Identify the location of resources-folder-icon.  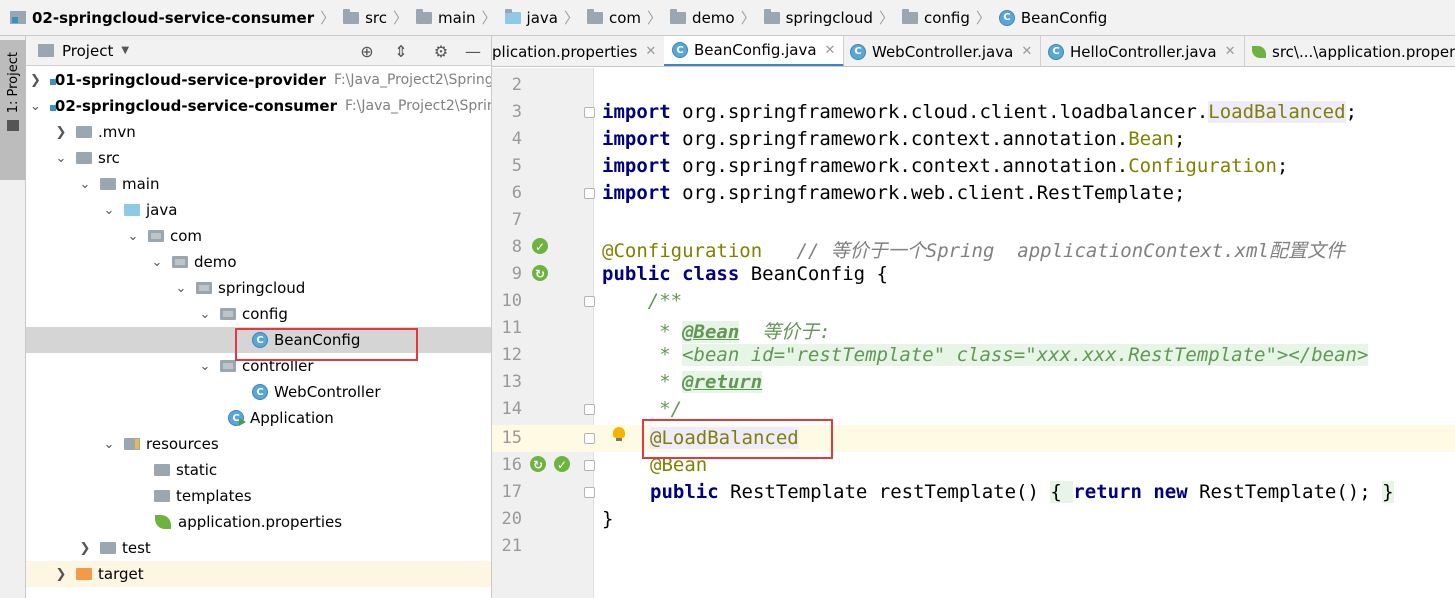
(132, 444).